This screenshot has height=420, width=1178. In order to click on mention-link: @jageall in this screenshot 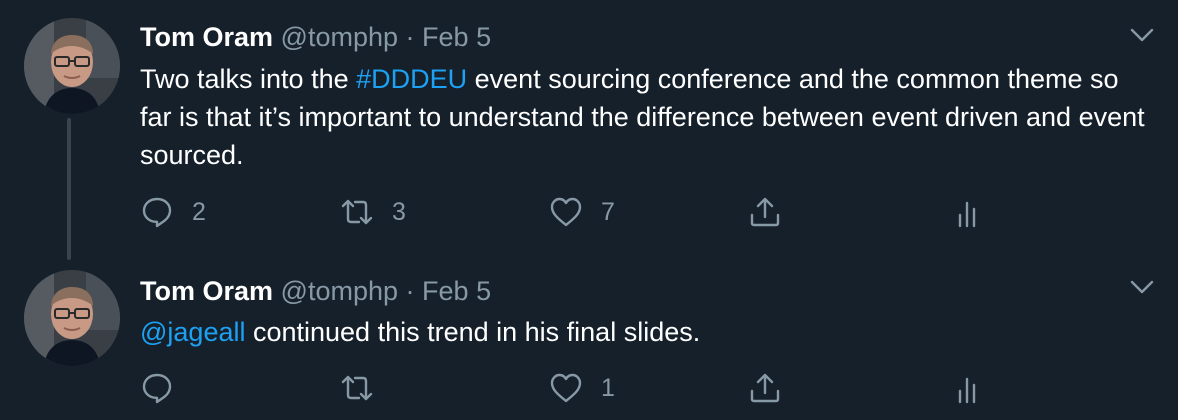, I will do `click(192, 332)`.